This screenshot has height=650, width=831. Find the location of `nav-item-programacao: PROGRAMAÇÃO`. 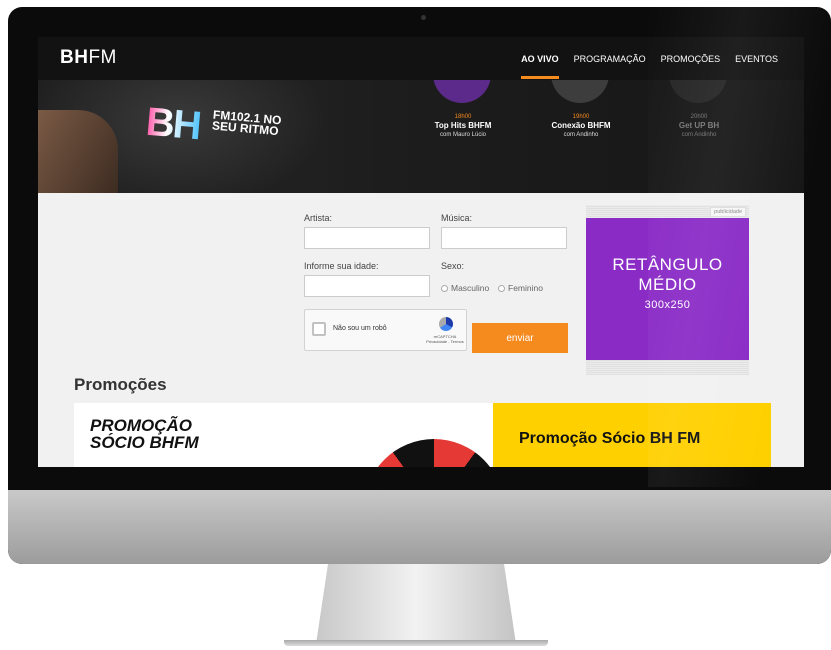

nav-item-programacao: PROGRAMAÇÃO is located at coordinates (610, 59).